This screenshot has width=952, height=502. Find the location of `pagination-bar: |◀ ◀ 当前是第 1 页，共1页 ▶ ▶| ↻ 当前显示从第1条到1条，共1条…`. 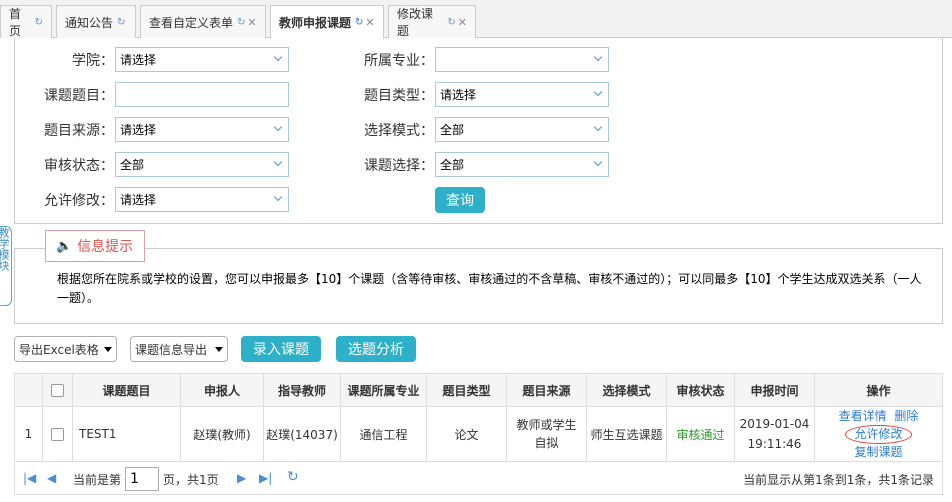

pagination-bar: |◀ ◀ 当前是第 1 页，共1页 ▶ ▶| ↻ 当前显示从第1条到1条，共1条… is located at coordinates (478, 479).